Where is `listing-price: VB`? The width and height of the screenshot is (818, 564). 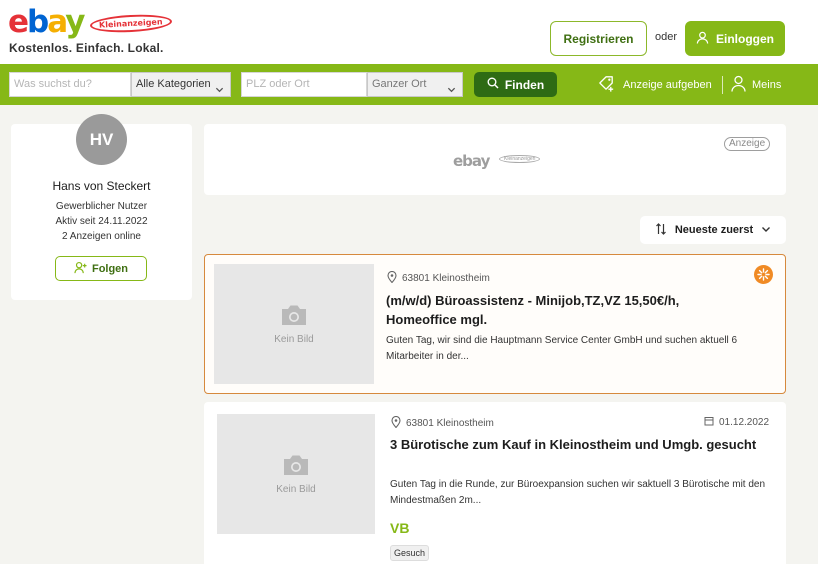 listing-price: VB is located at coordinates (400, 528).